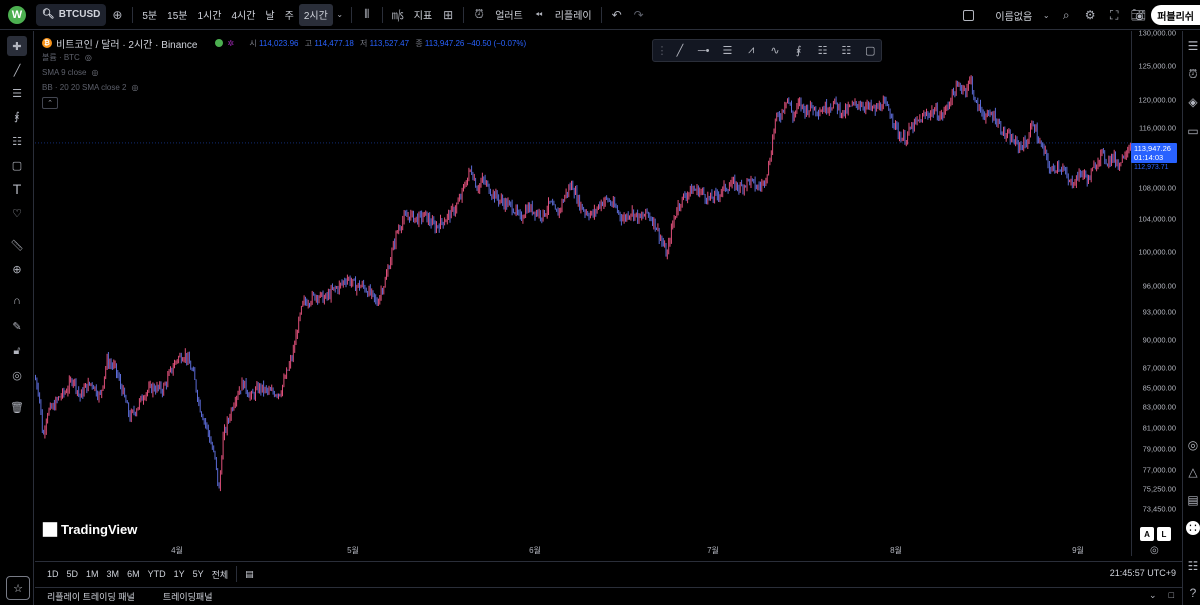 The width and height of the screenshot is (1200, 605). I want to click on candle-type-icon: ⫴, so click(367, 15).